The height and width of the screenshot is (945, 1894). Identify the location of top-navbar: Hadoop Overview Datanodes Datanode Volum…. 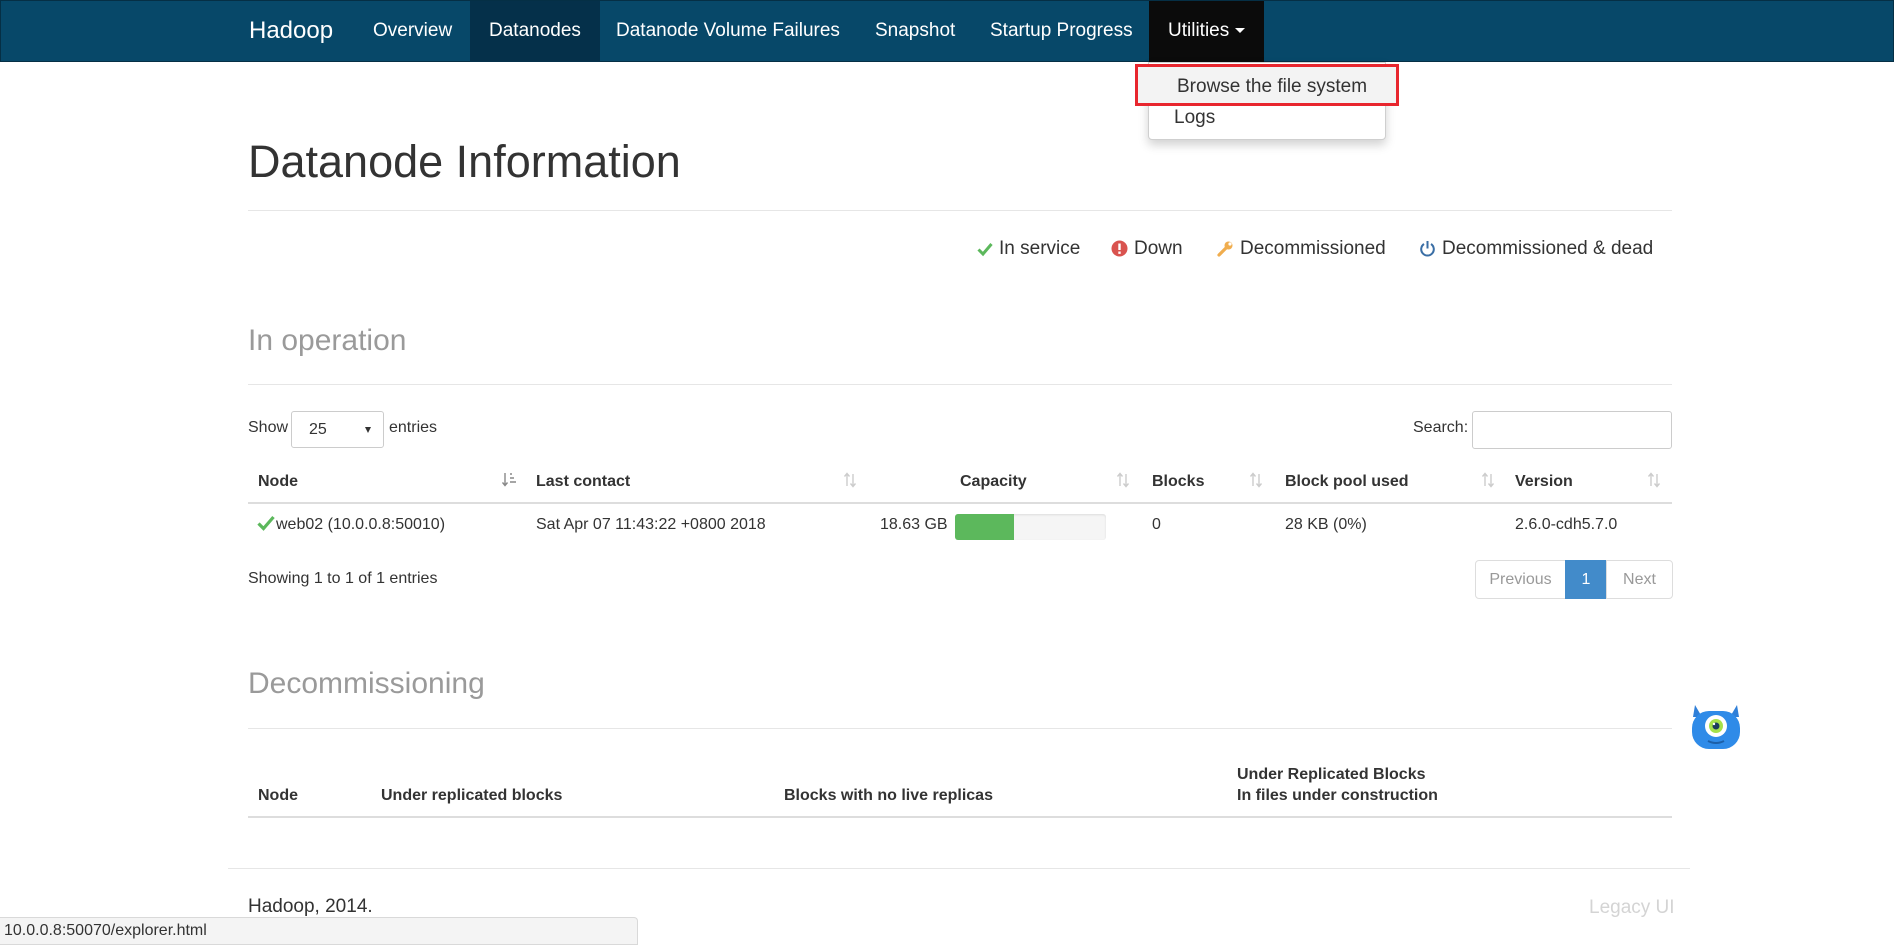
(947, 31).